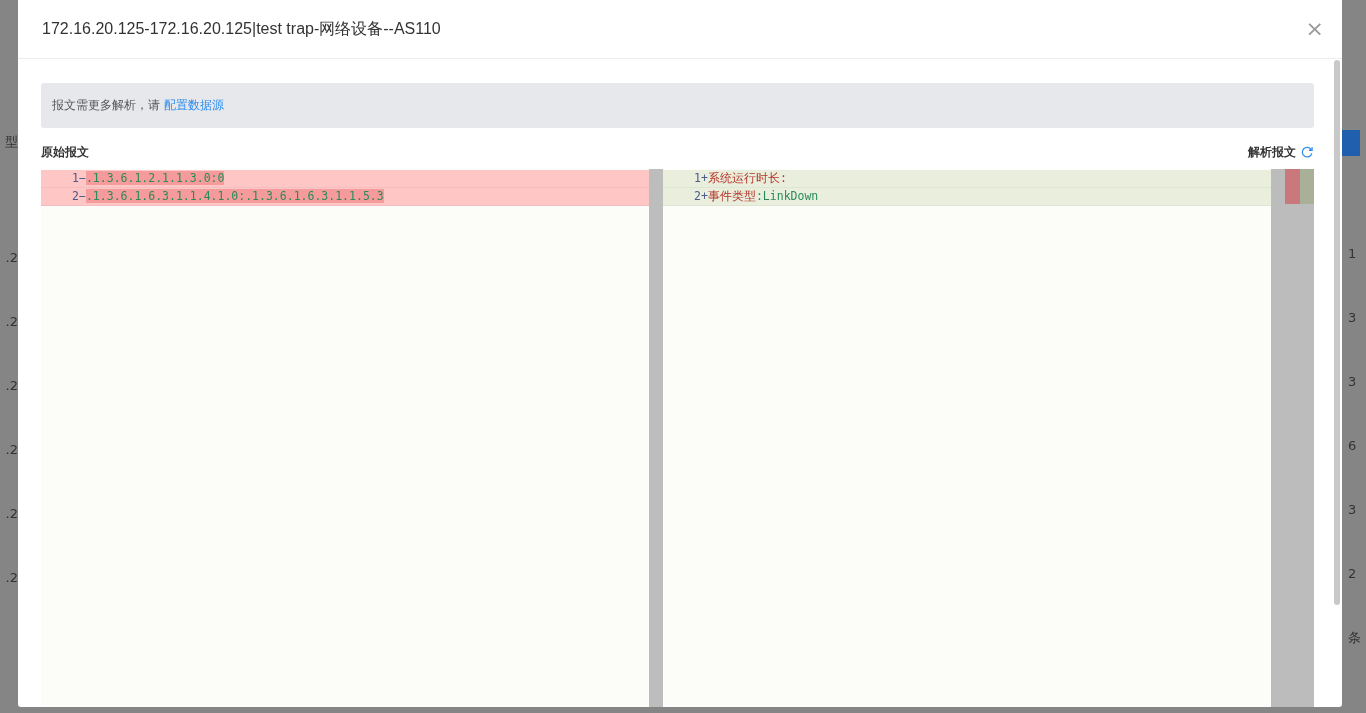  I want to click on section-label: 解析报文, so click(1272, 152).